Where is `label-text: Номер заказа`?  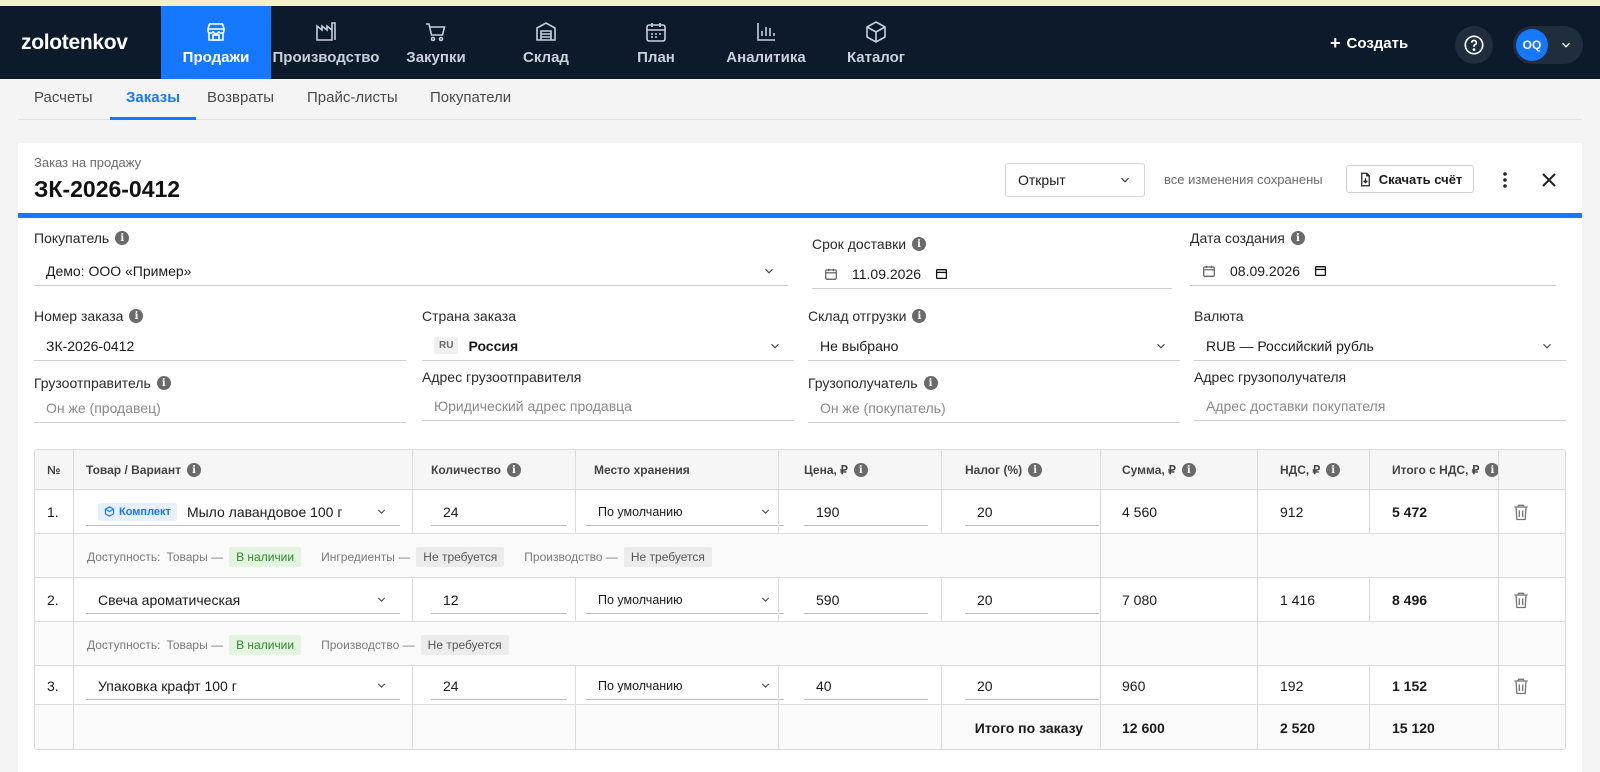 label-text: Номер заказа is located at coordinates (79, 316).